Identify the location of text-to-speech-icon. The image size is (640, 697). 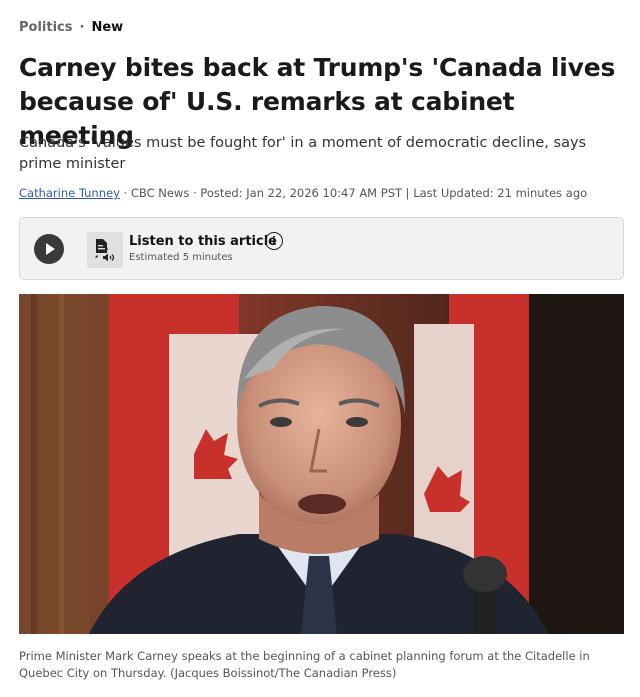
(105, 250).